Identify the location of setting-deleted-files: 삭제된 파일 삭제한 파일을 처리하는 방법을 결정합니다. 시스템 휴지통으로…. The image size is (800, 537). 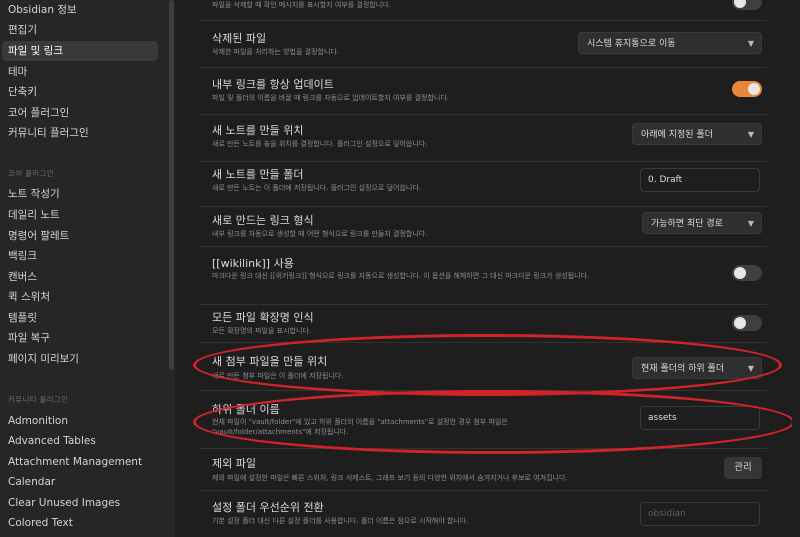
(483, 44).